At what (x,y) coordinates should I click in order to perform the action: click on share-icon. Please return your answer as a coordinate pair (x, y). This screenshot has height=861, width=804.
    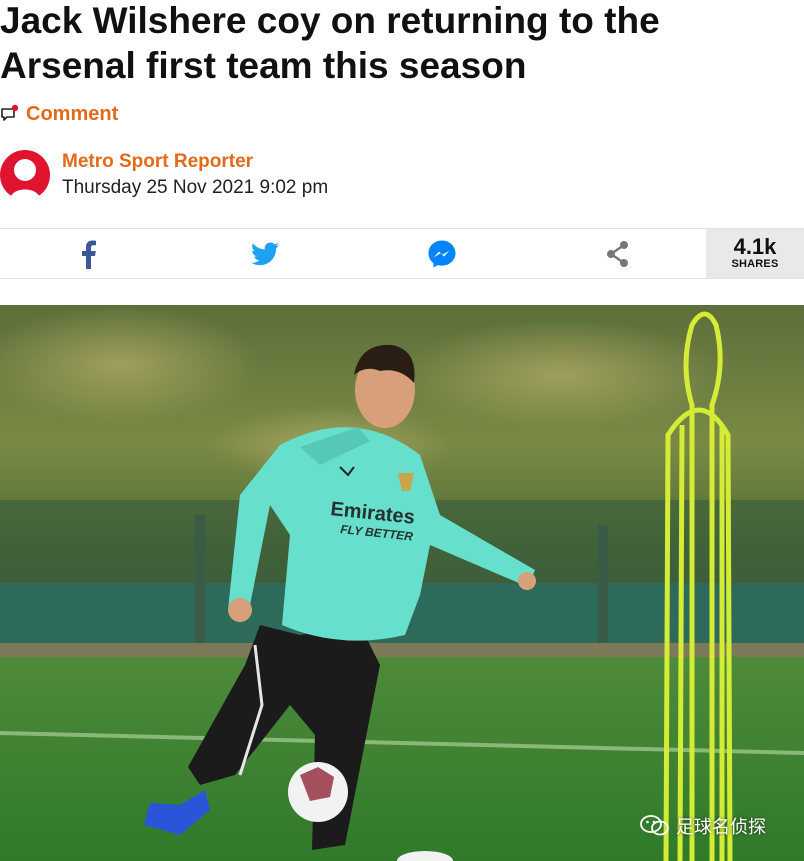
    Looking at the image, I should click on (617, 253).